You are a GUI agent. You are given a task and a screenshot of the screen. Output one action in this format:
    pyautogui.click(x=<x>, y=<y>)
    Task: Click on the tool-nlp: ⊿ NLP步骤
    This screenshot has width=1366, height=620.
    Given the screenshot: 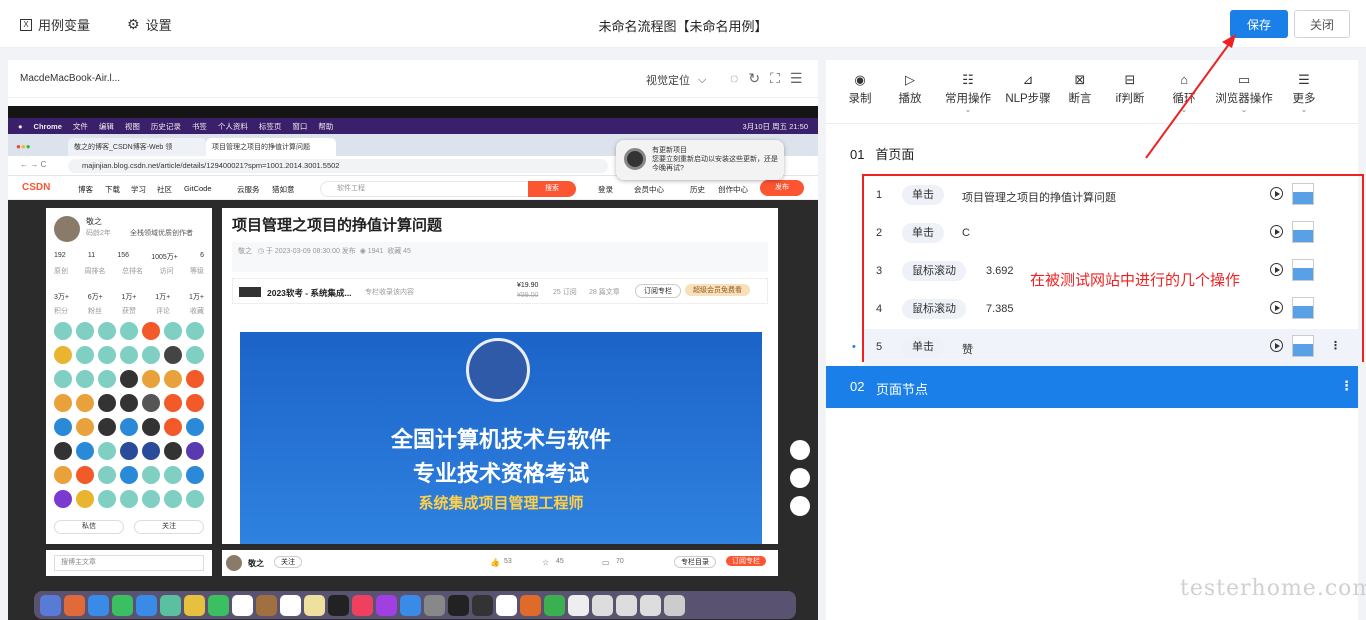 What is the action you would take?
    pyautogui.click(x=1028, y=88)
    